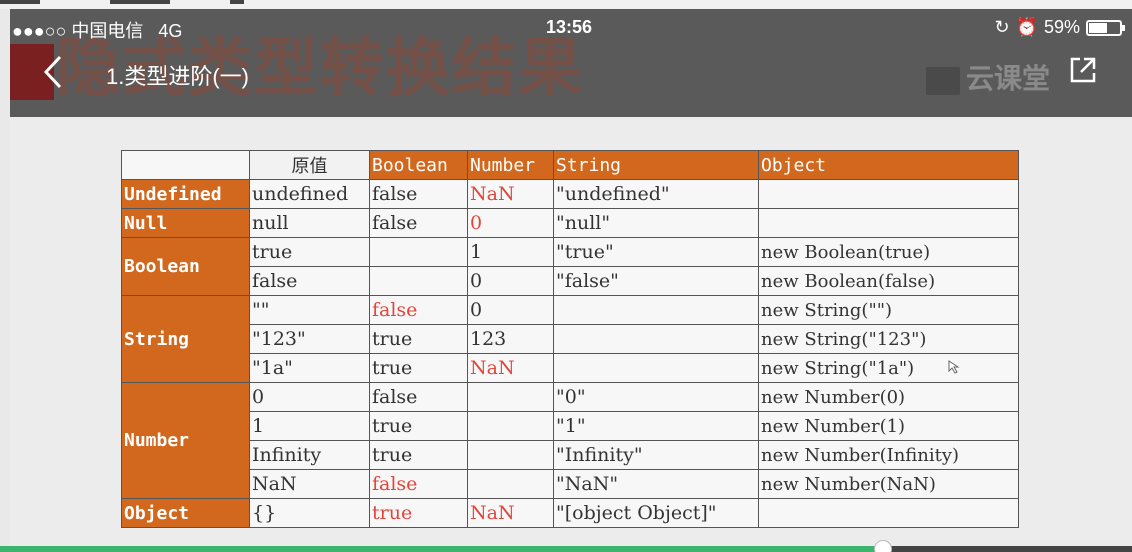 Image resolution: width=1132 pixels, height=552 pixels. I want to click on progress-fill, so click(441, 549).